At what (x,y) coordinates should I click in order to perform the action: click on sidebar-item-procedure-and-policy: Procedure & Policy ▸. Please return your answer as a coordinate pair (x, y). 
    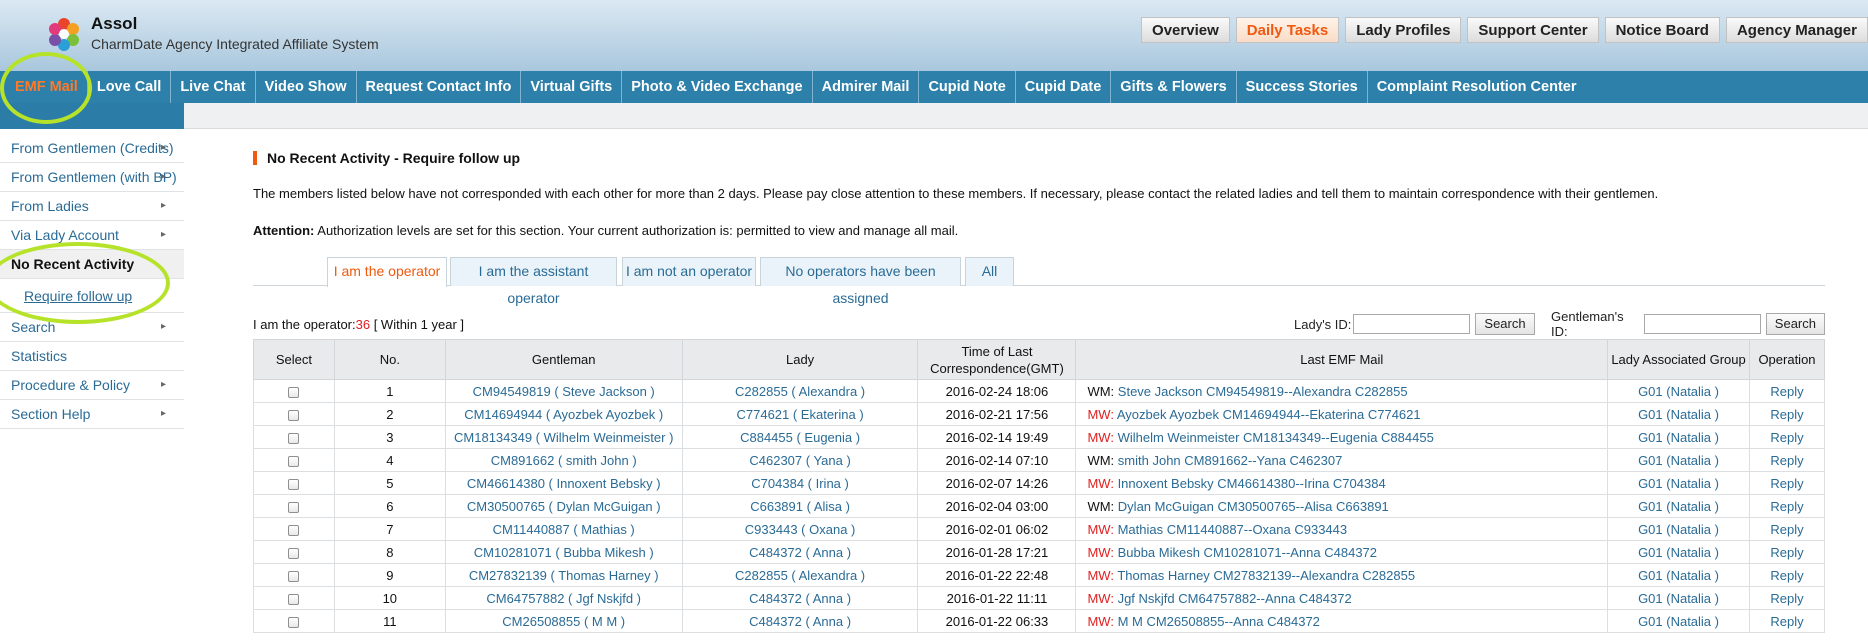
    Looking at the image, I should click on (92, 385).